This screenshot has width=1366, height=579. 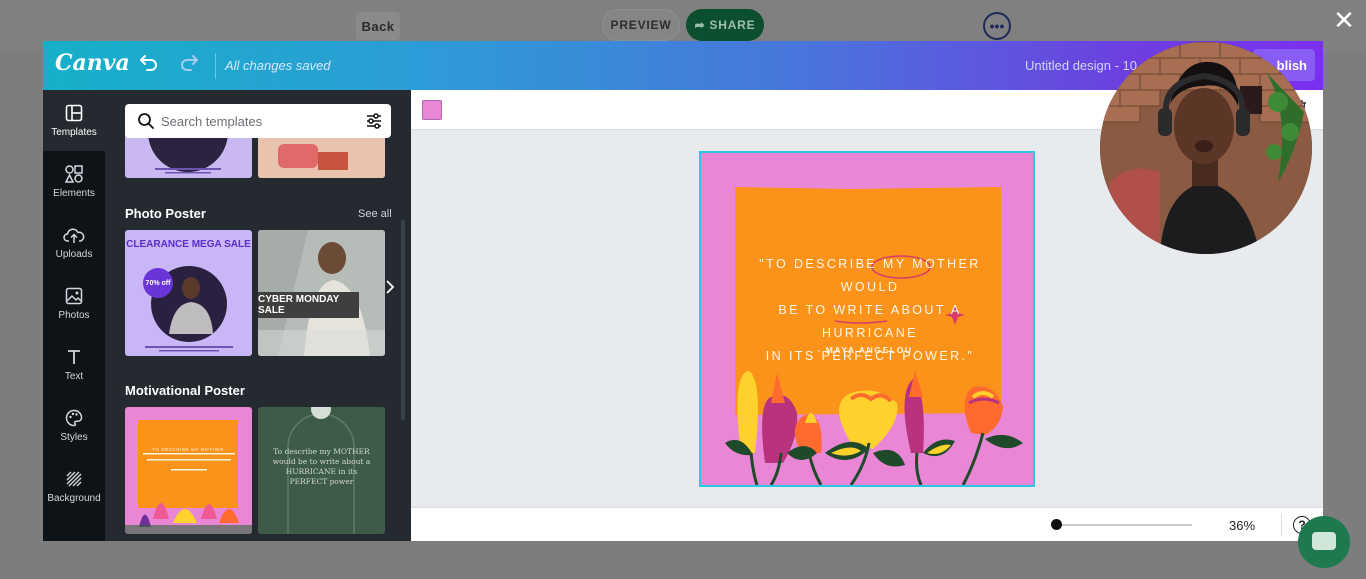 What do you see at coordinates (374, 123) in the screenshot?
I see `filter-sliders-icon` at bounding box center [374, 123].